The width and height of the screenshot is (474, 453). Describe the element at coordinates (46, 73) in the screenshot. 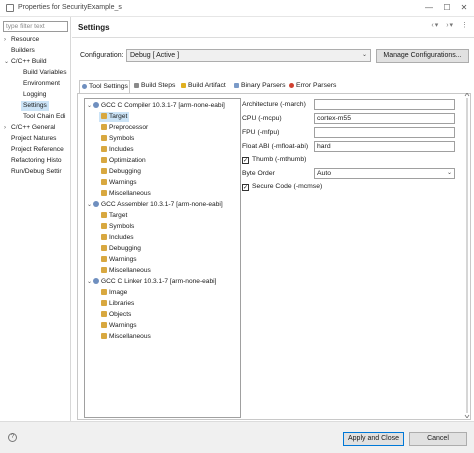

I see `nav-item-build-variables: Build Variables` at that location.